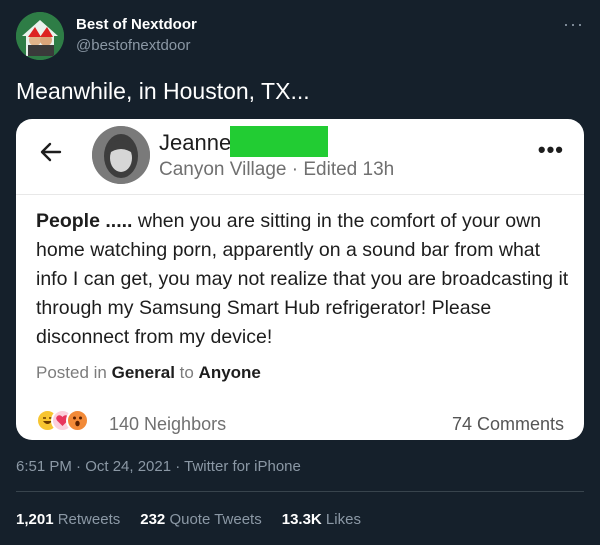 This screenshot has height=545, width=600. What do you see at coordinates (279, 141) in the screenshot?
I see `name-redaction` at bounding box center [279, 141].